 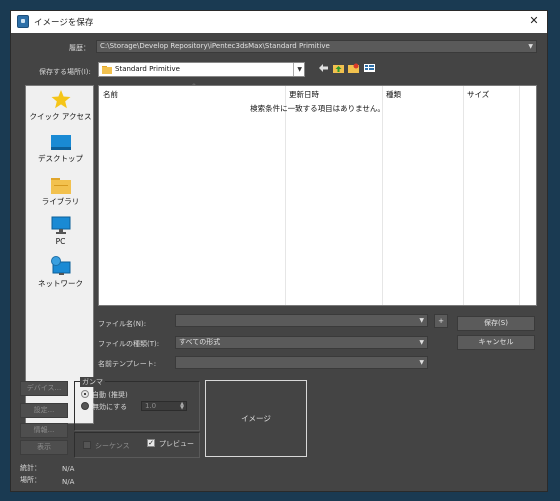 I want to click on view-menu-icon, so click(x=369, y=68).